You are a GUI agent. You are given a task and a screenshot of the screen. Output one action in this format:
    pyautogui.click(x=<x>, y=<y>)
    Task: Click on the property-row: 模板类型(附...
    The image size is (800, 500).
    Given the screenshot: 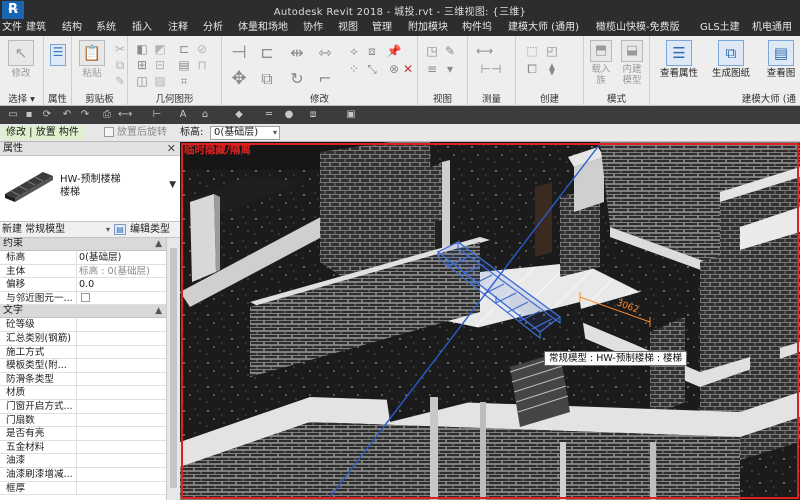 What is the action you would take?
    pyautogui.click(x=83, y=366)
    